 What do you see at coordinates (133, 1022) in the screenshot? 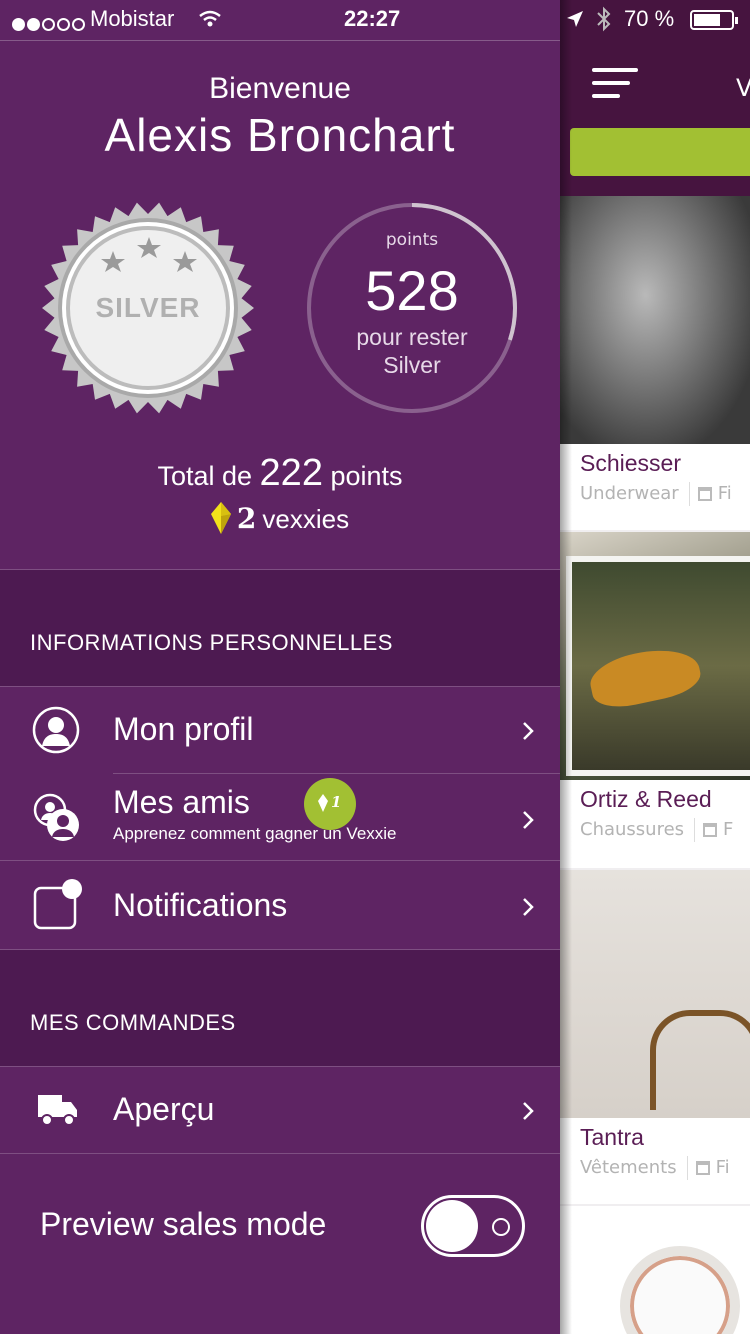
I see `section-title: MES COMMANDES` at bounding box center [133, 1022].